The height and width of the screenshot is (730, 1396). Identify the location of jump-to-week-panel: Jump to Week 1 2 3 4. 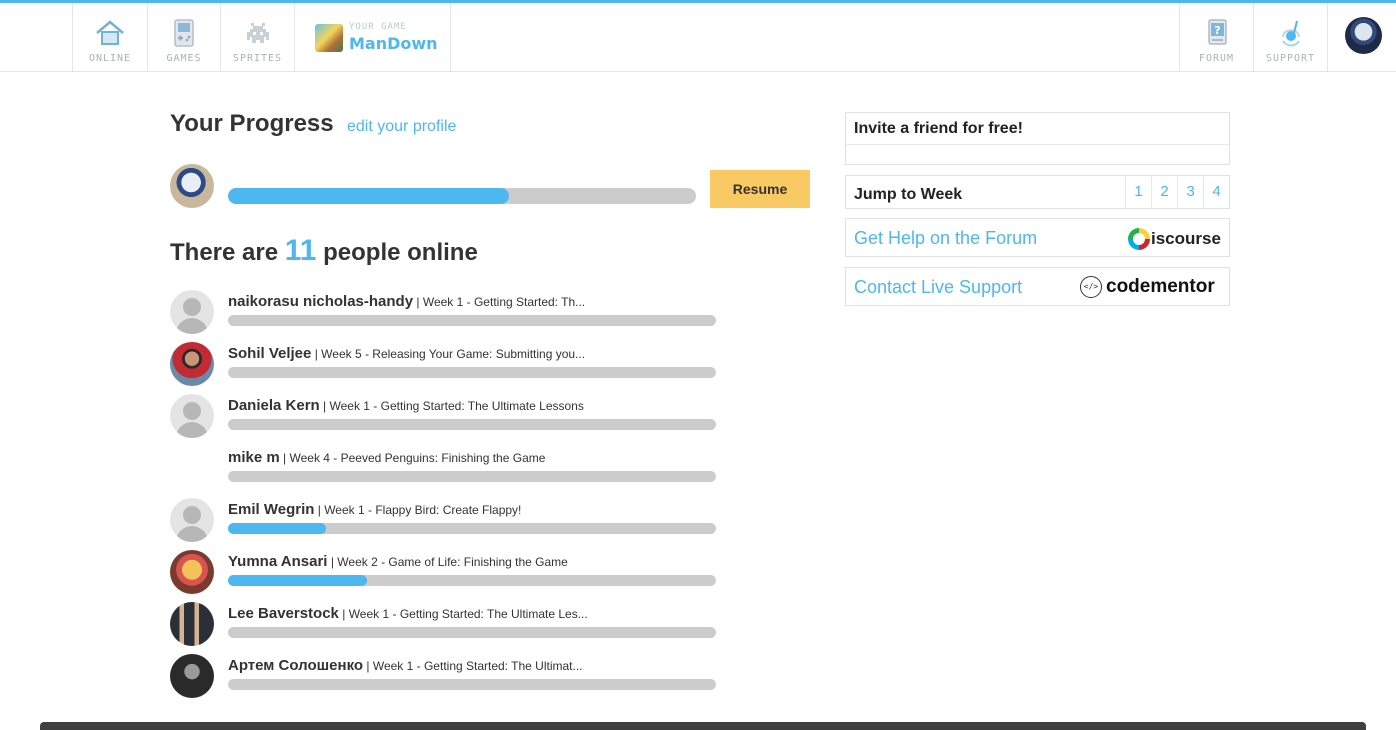
(1037, 192).